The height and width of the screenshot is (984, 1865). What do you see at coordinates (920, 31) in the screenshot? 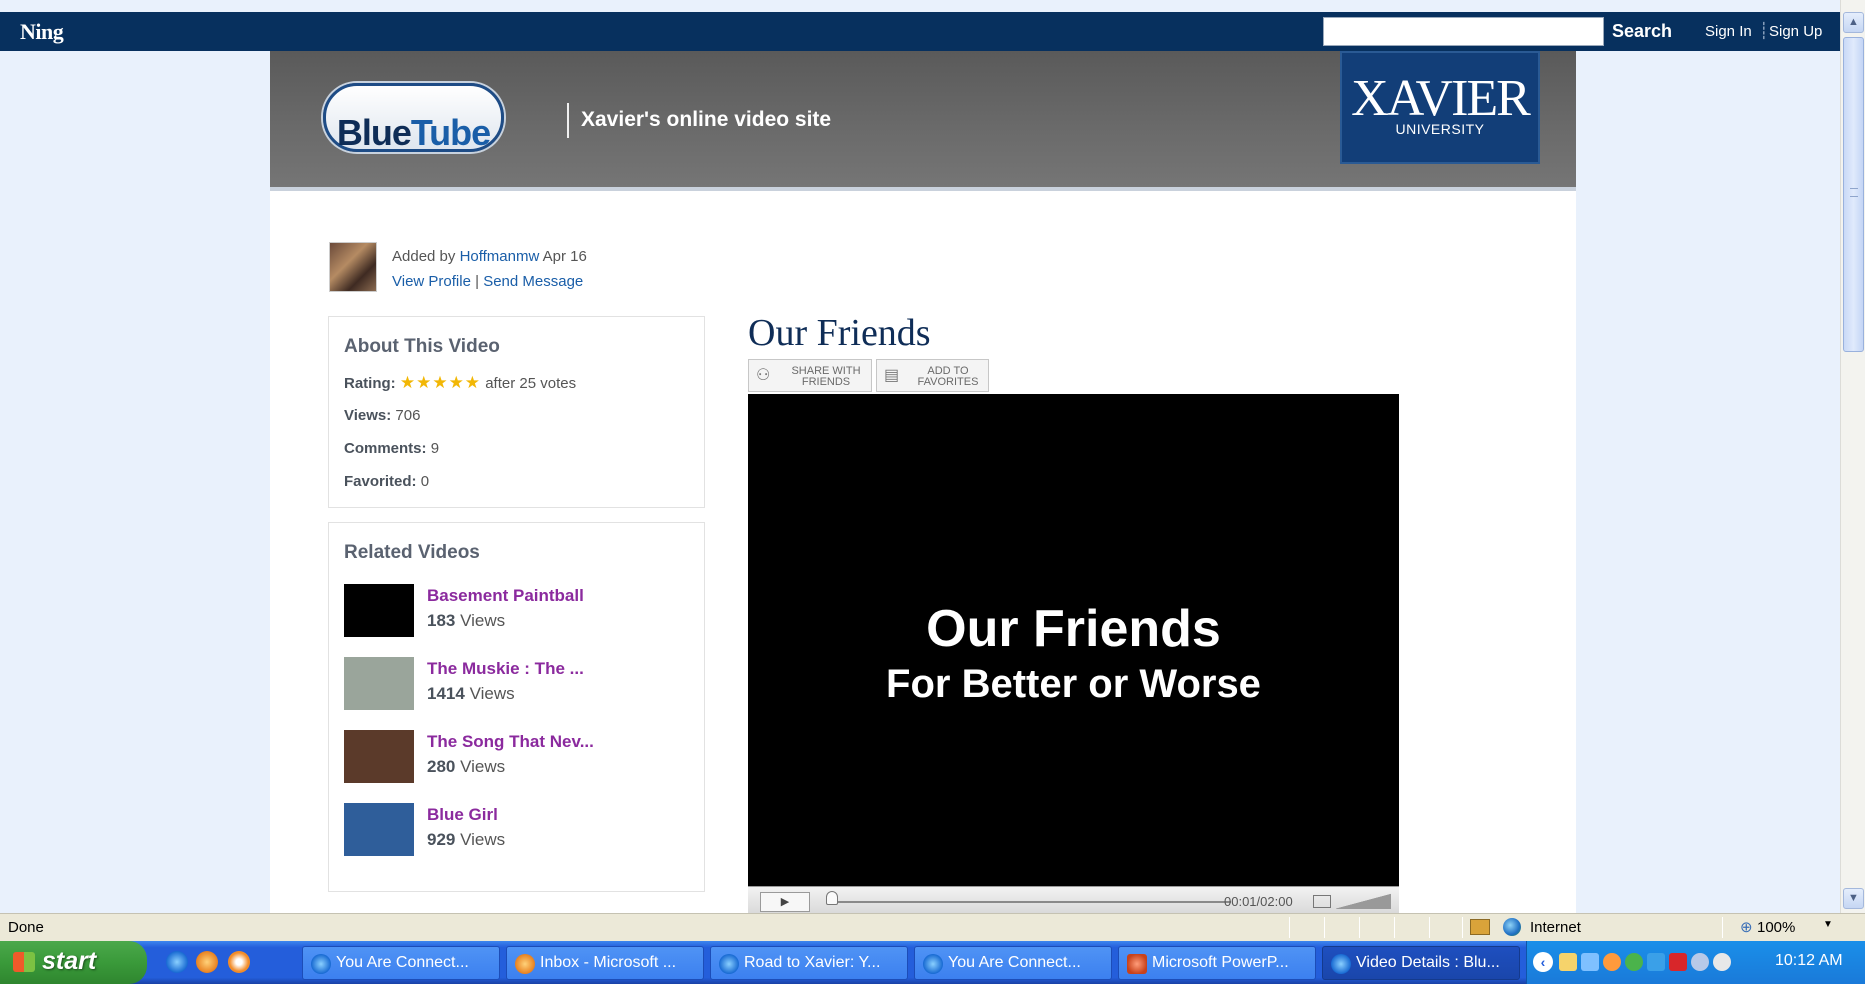
I see `ning-top-bar: Ning Search Sign In ┊ Sign Up` at bounding box center [920, 31].